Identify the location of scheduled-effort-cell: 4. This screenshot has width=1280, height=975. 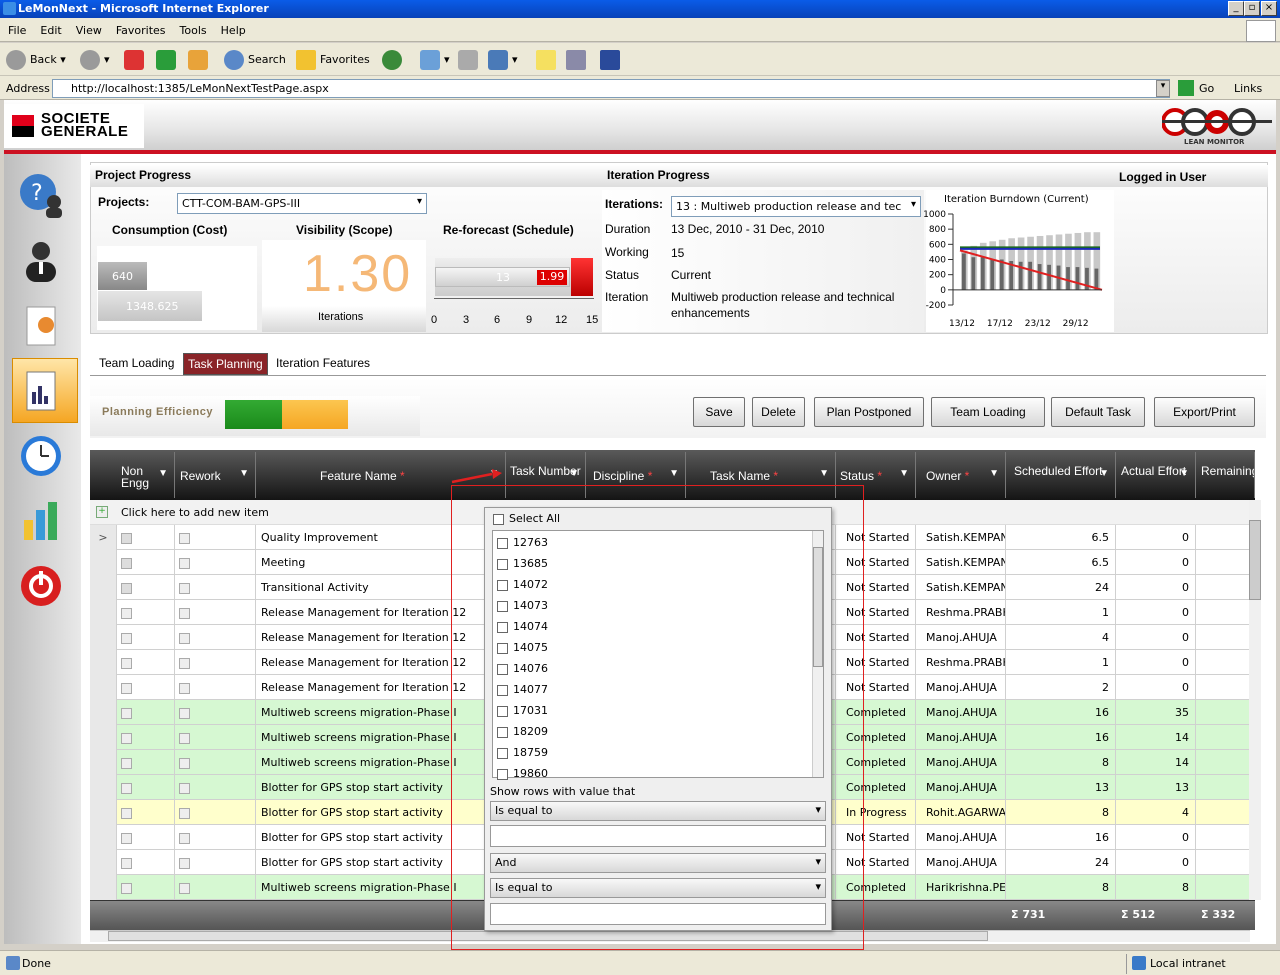
(1061, 637).